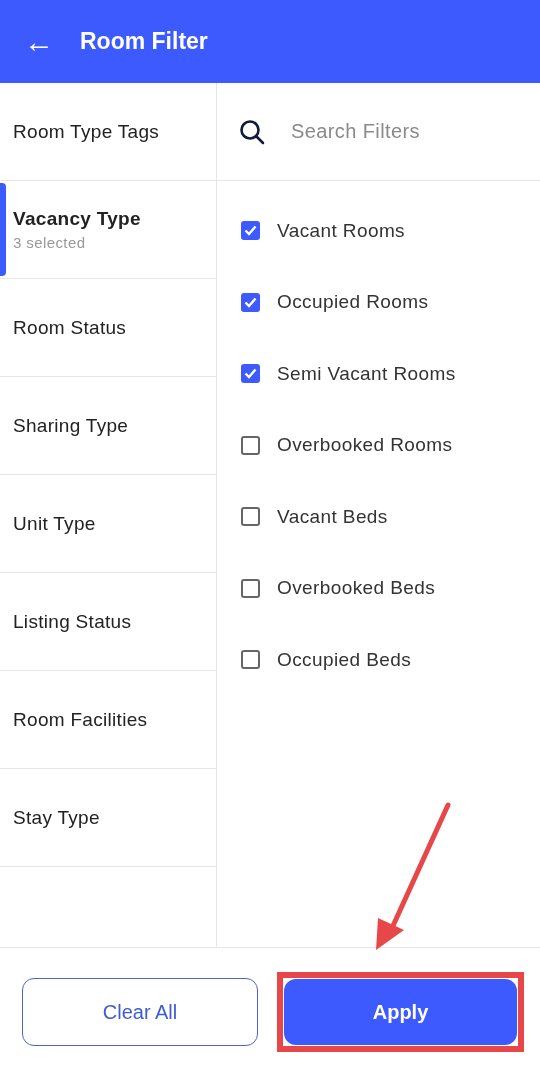  I want to click on filter-category: Room Facilities, so click(108, 720).